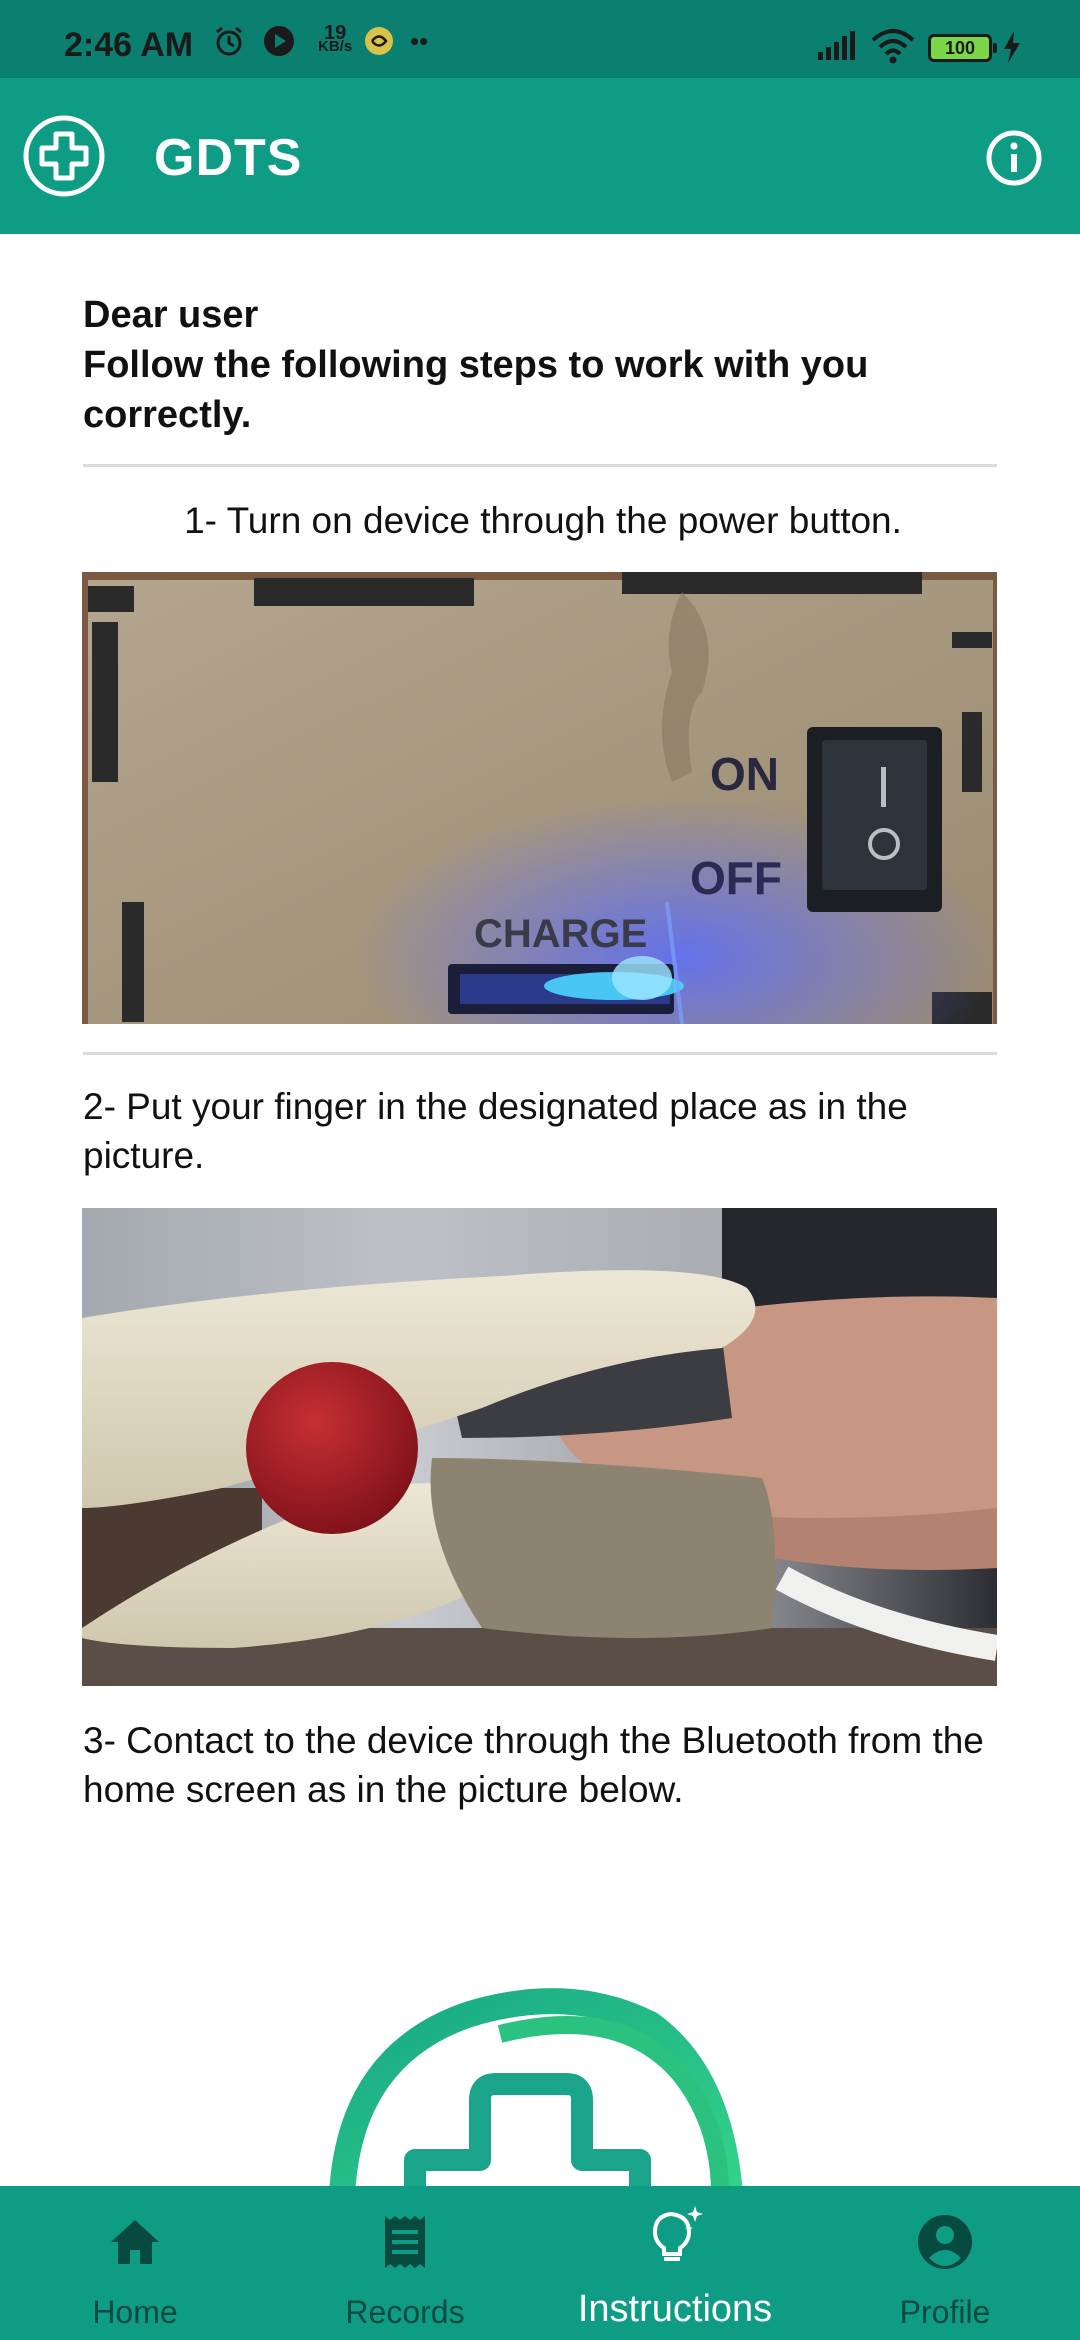 The image size is (1080, 2340). Describe the element at coordinates (744, 774) in the screenshot. I see `photo-label-on: ON` at that location.